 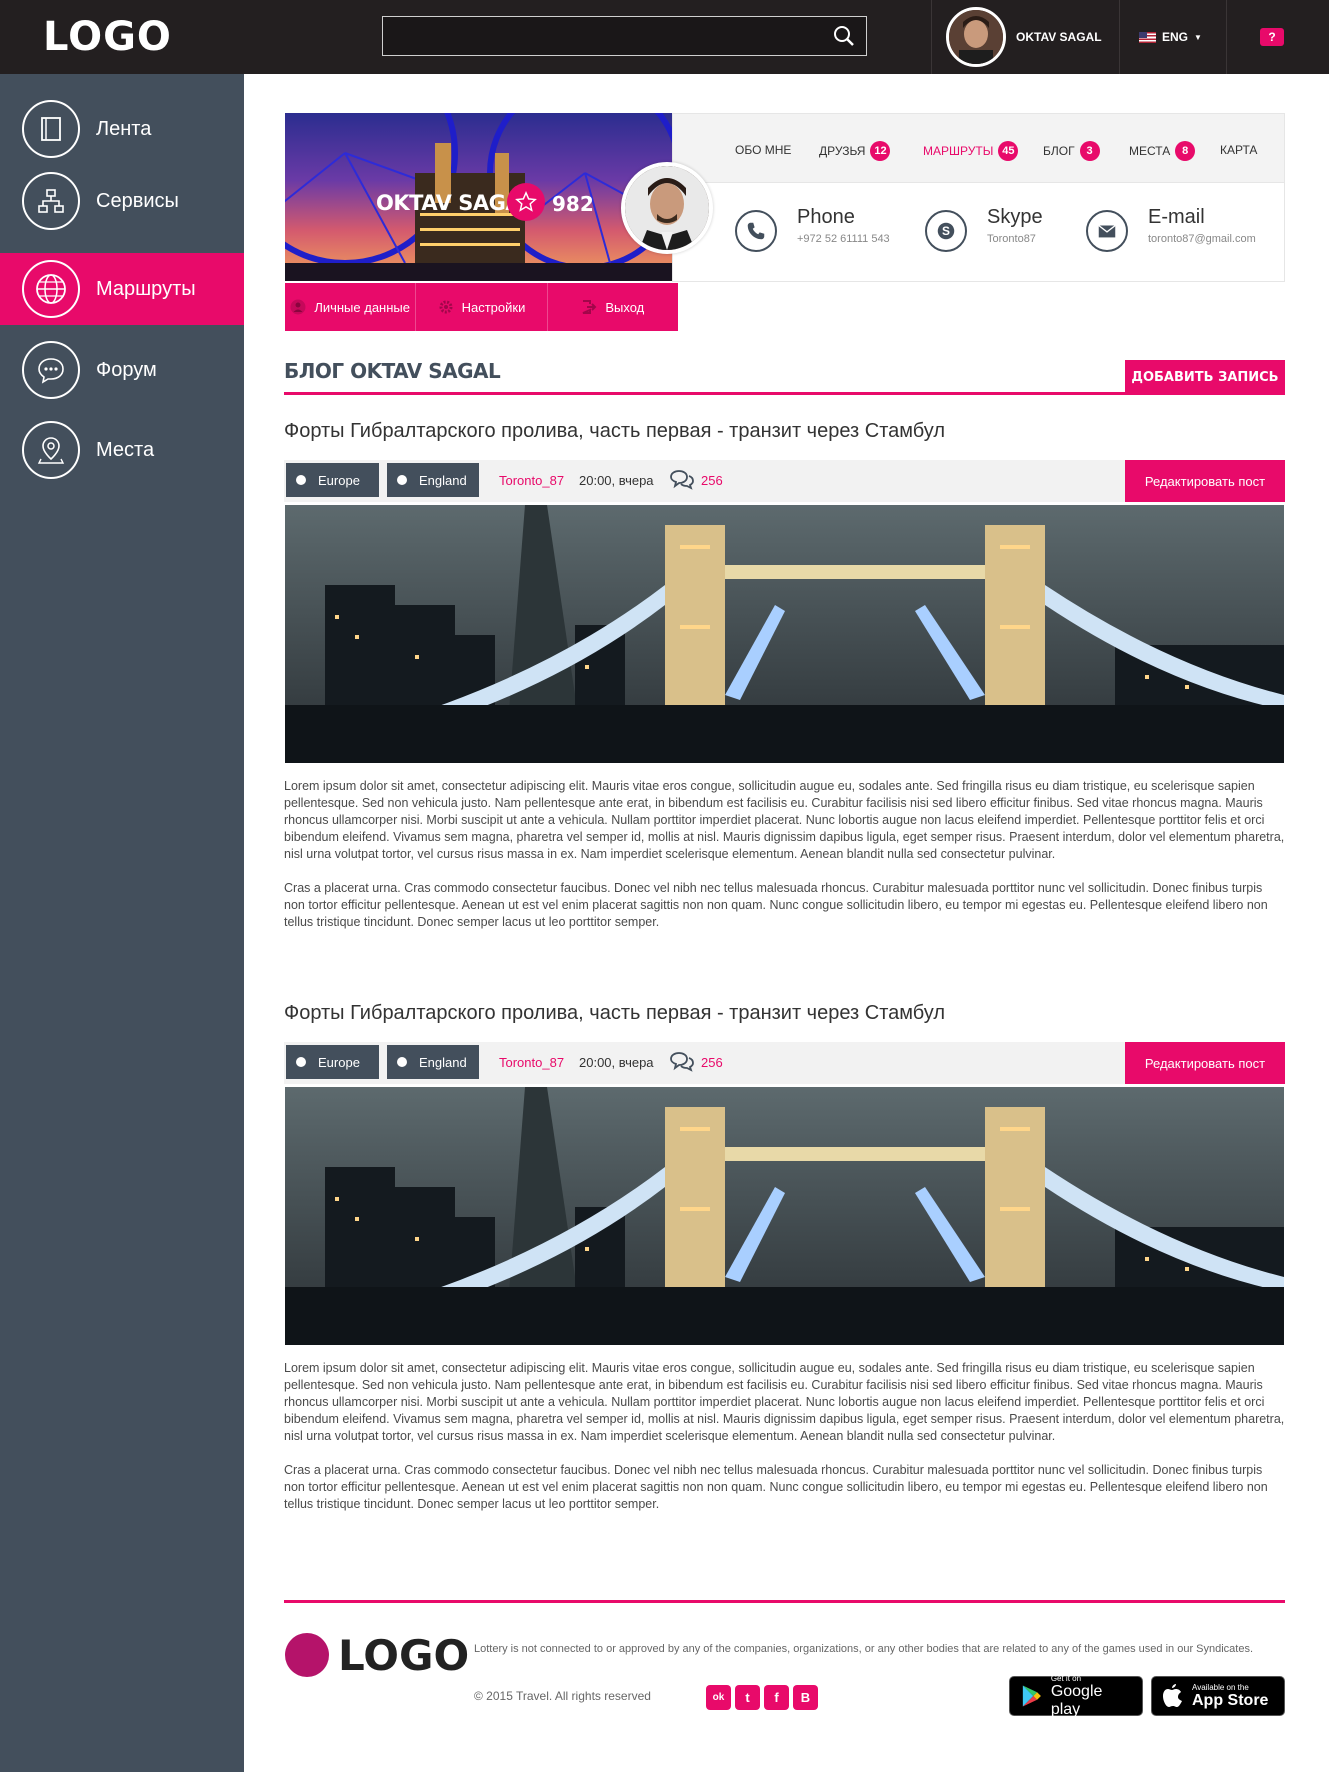 I want to click on skype-icon: S, so click(x=946, y=231).